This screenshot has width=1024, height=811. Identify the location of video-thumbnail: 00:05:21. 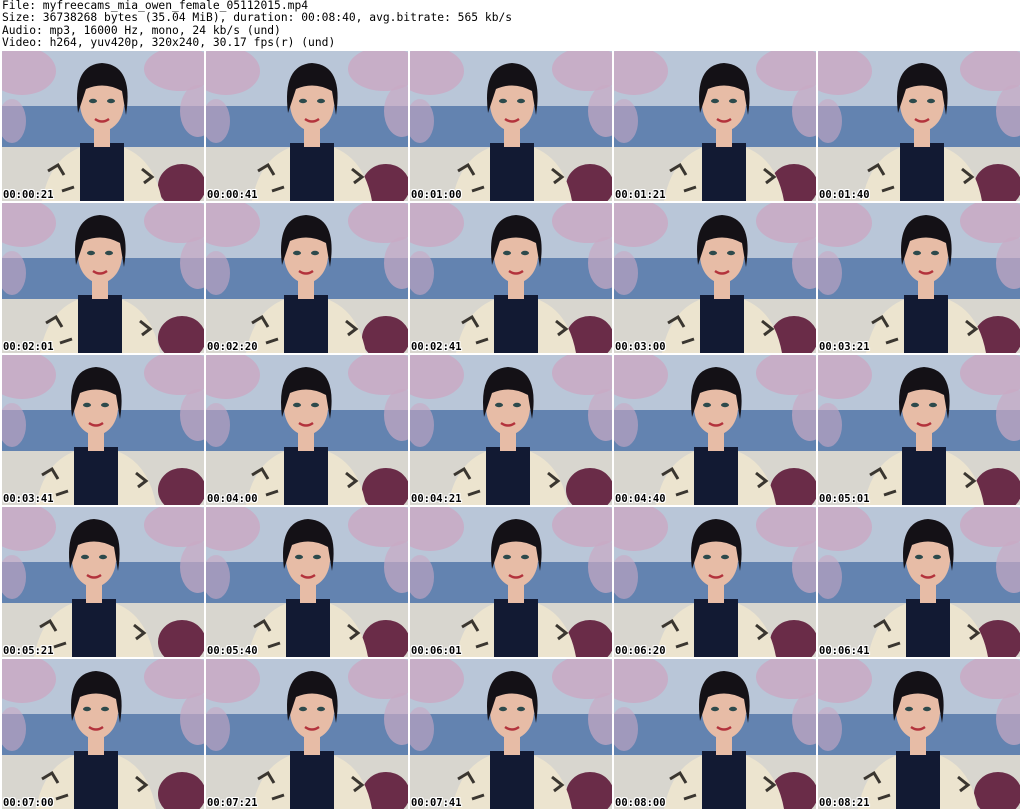
(103, 582).